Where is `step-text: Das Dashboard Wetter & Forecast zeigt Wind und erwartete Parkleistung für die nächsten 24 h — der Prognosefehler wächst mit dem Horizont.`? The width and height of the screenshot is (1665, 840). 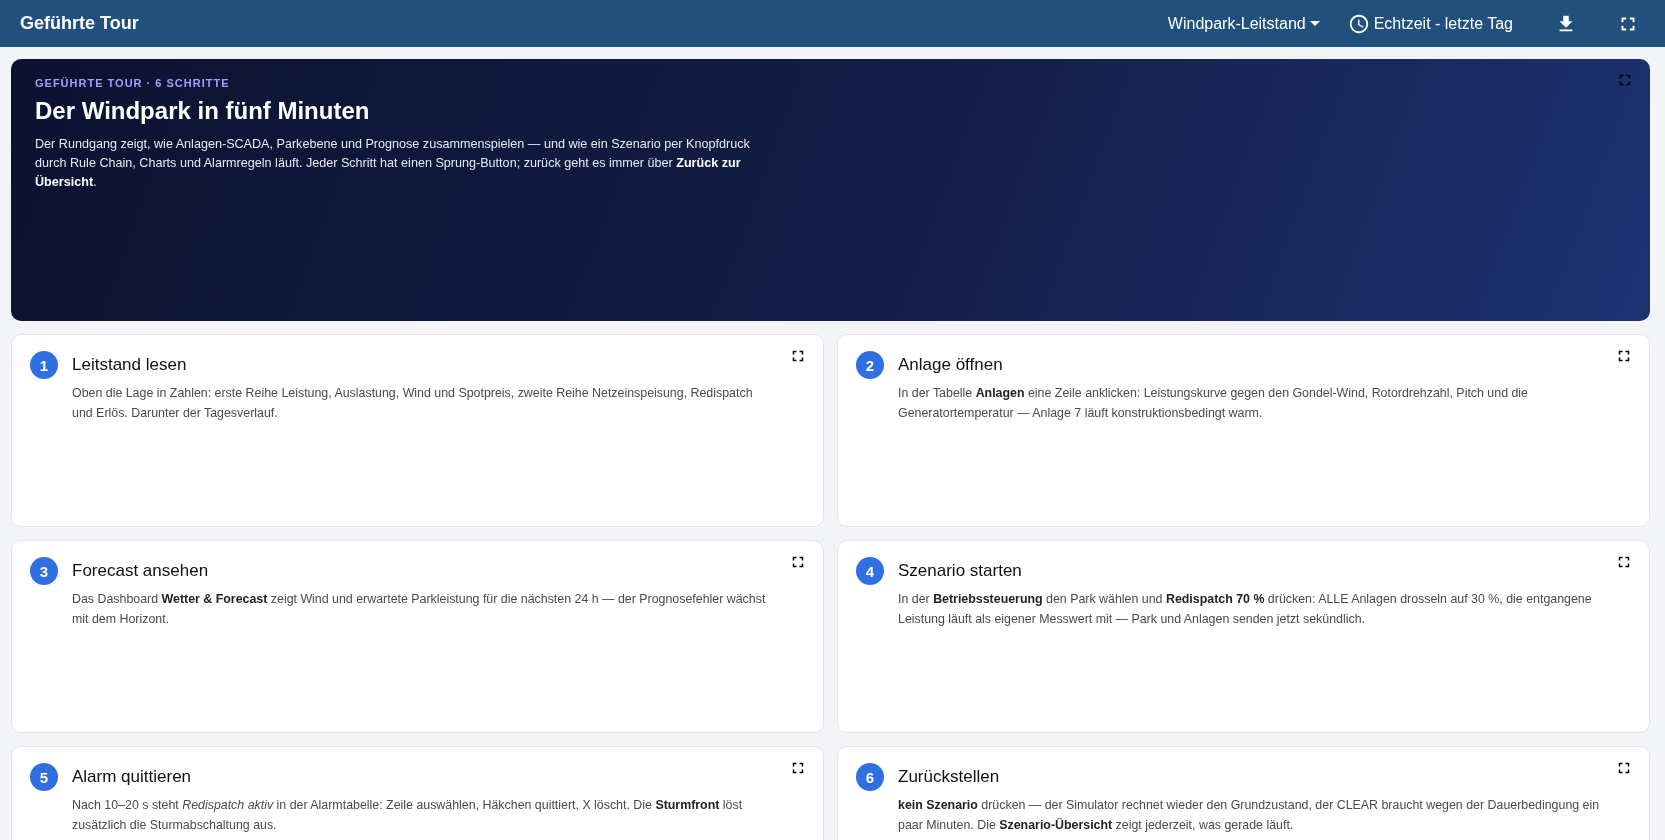 step-text: Das Dashboard Wetter & Forecast zeigt Wind und erwartete Parkleistung für die nächsten 24 h — der Prognosefehler wächst mit dem Horizont. is located at coordinates (419, 609).